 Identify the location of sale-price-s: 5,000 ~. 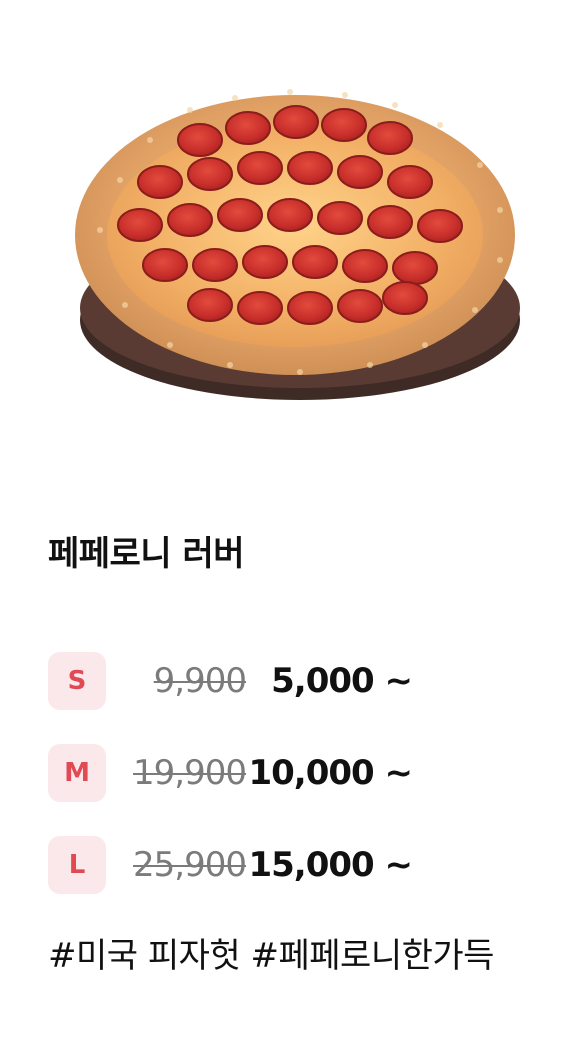
(342, 681).